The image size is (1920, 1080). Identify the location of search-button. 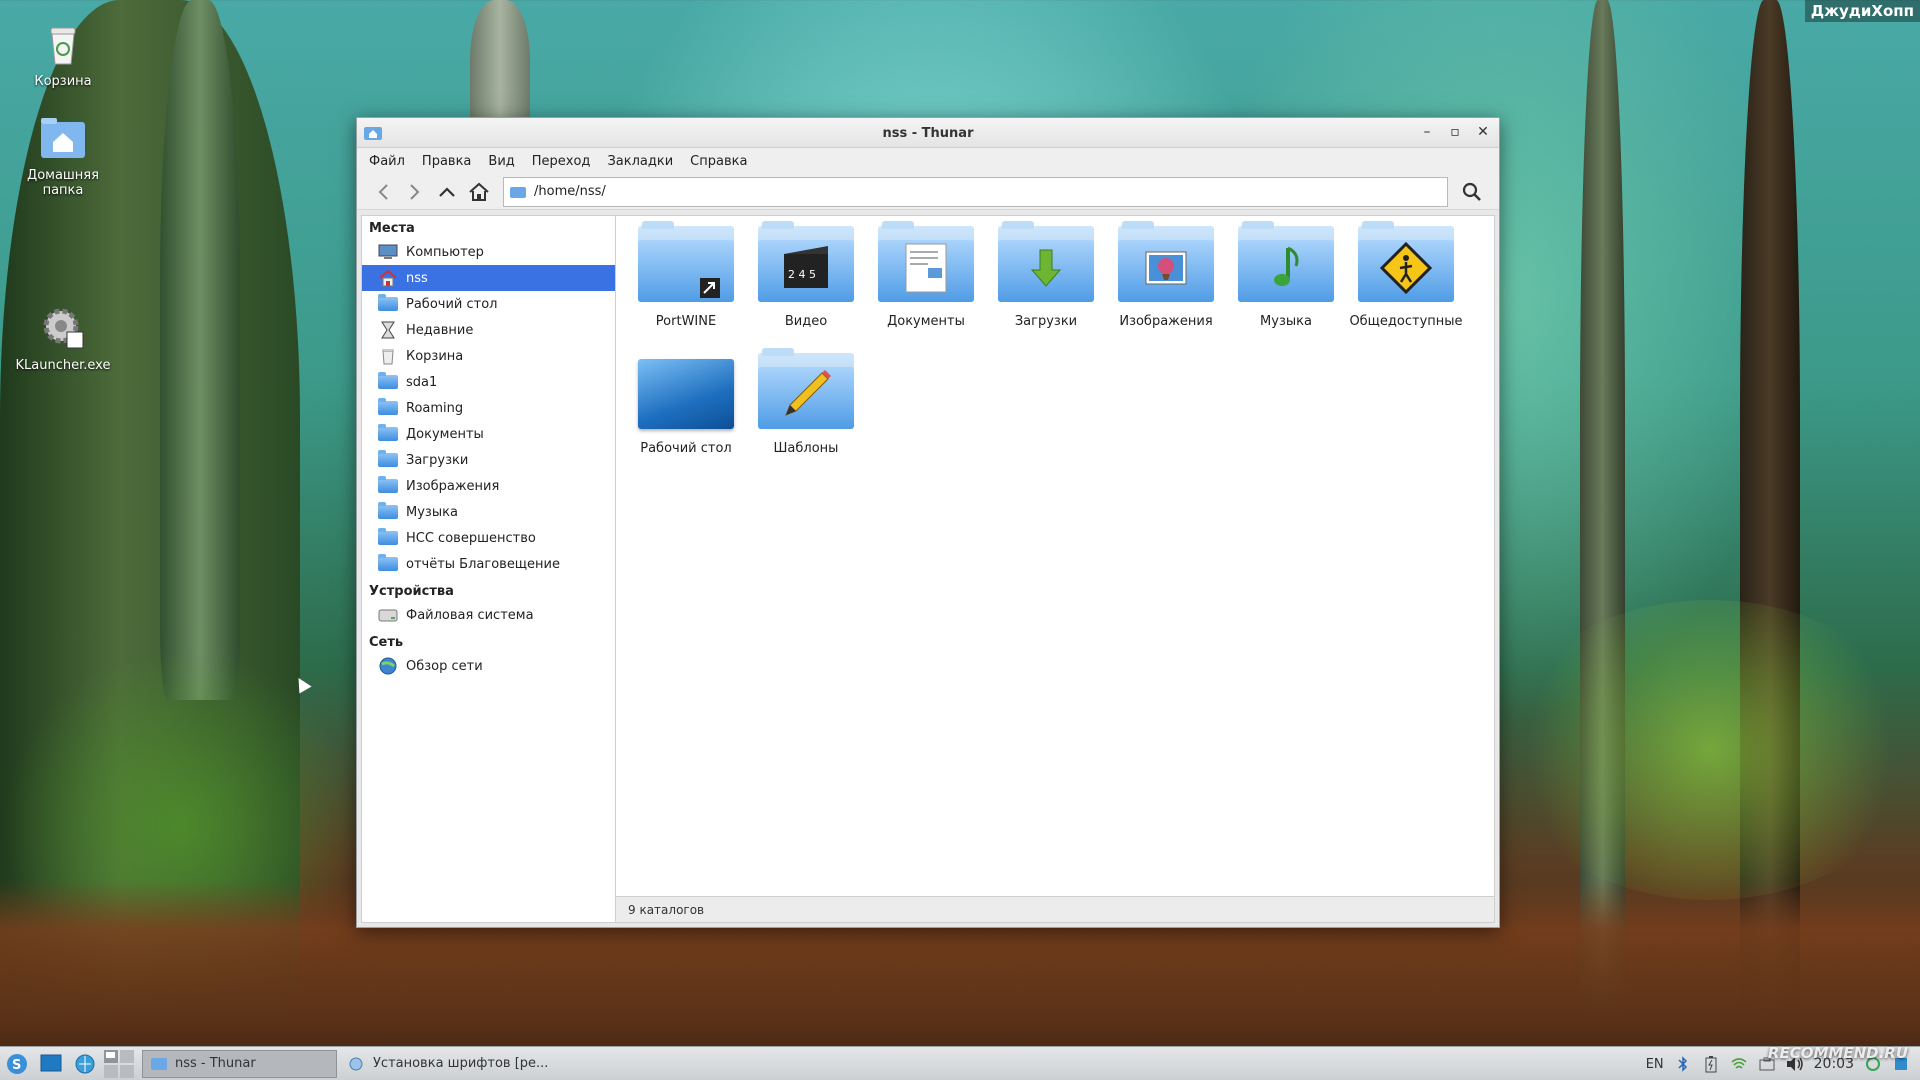
(1472, 192).